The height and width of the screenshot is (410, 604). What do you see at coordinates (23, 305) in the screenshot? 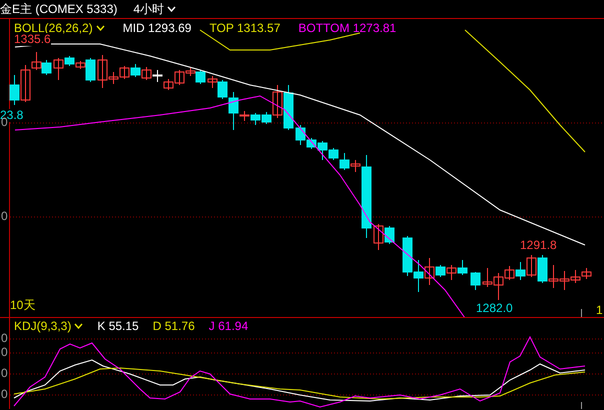
I see `period-label: 10天` at bounding box center [23, 305].